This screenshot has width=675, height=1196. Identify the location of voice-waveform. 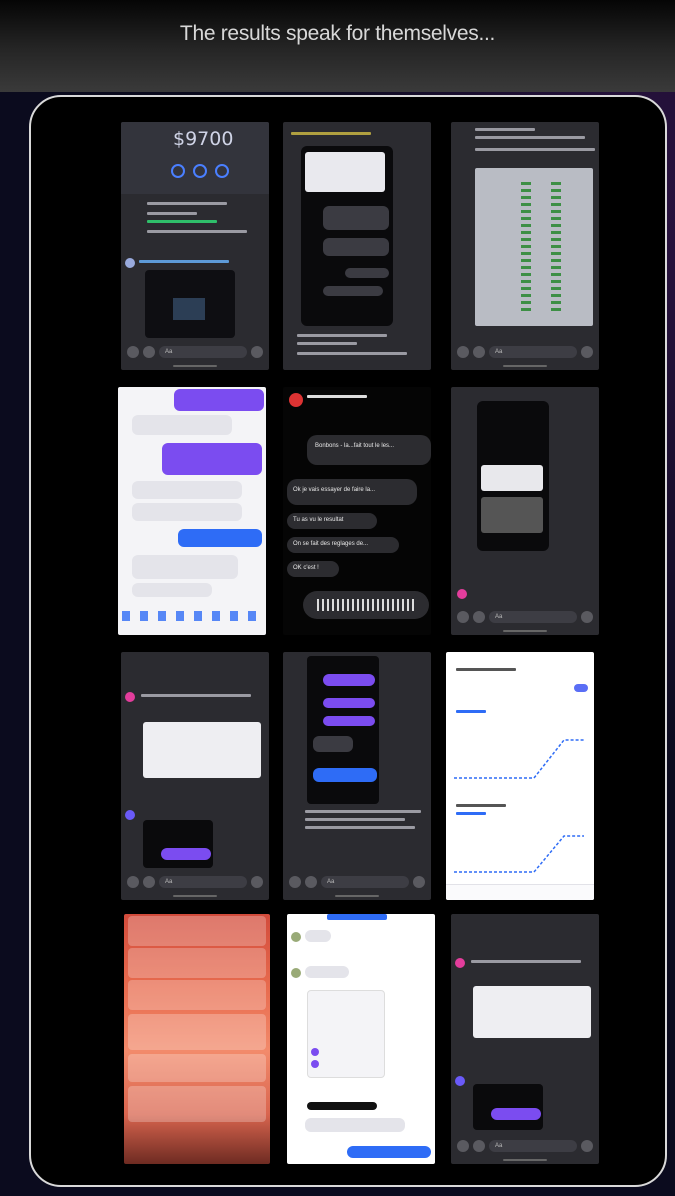
(367, 605).